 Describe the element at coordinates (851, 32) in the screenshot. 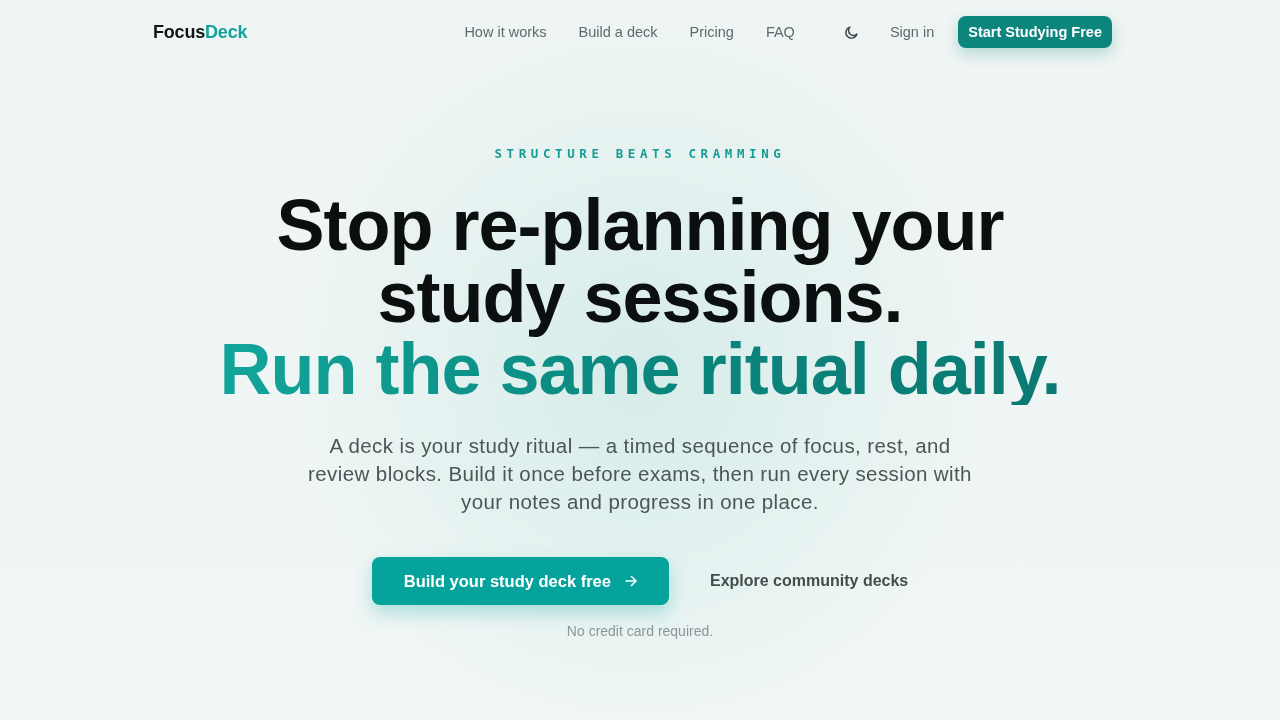

I see `moon-icon` at that location.